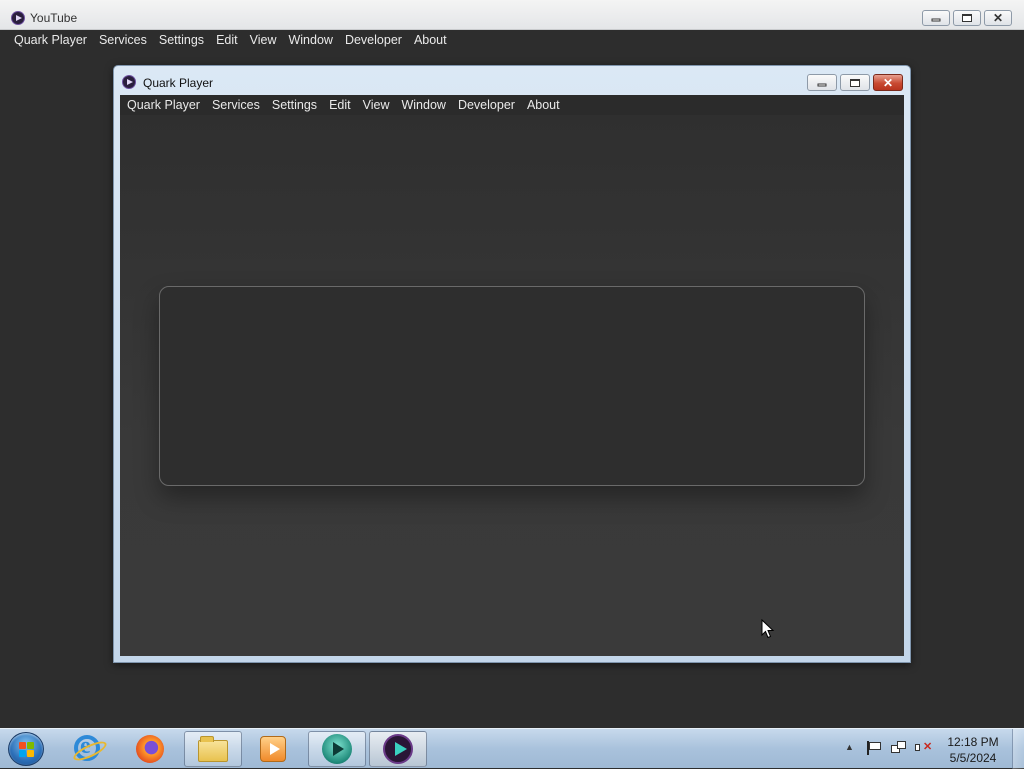 The width and height of the screenshot is (1024, 769). Describe the element at coordinates (163, 105) in the screenshot. I see `inner-menu-quark-player: Quark Player` at that location.